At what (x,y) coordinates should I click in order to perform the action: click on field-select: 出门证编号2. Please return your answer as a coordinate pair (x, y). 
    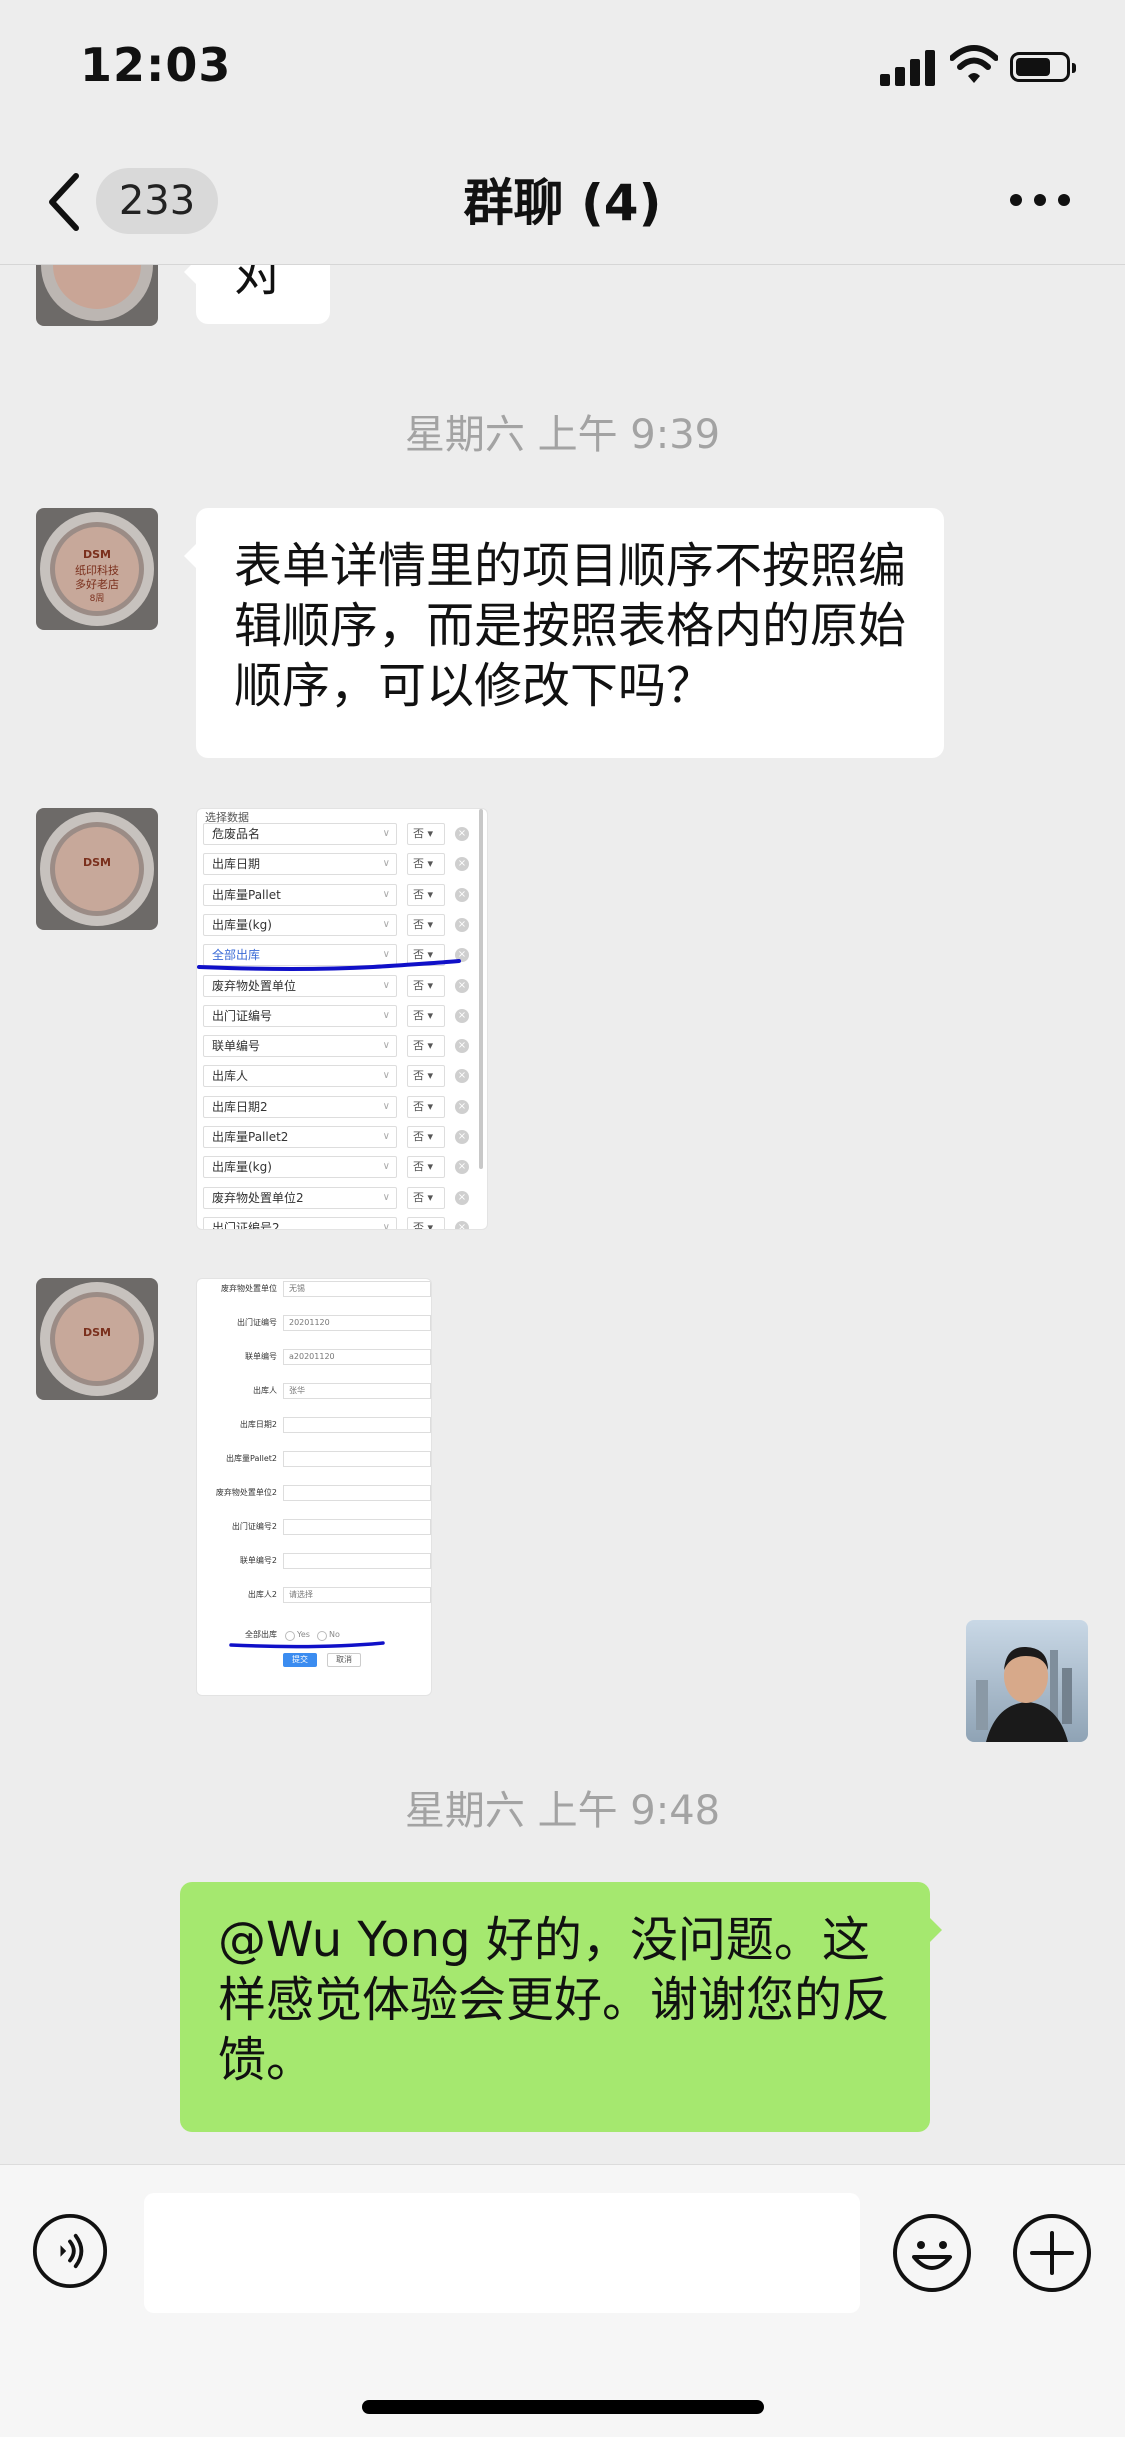
    Looking at the image, I should click on (300, 1222).